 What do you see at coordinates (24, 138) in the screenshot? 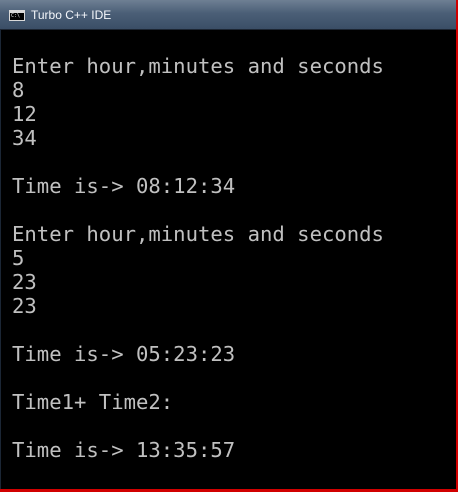
I see `console-line-seconds-1: 34` at bounding box center [24, 138].